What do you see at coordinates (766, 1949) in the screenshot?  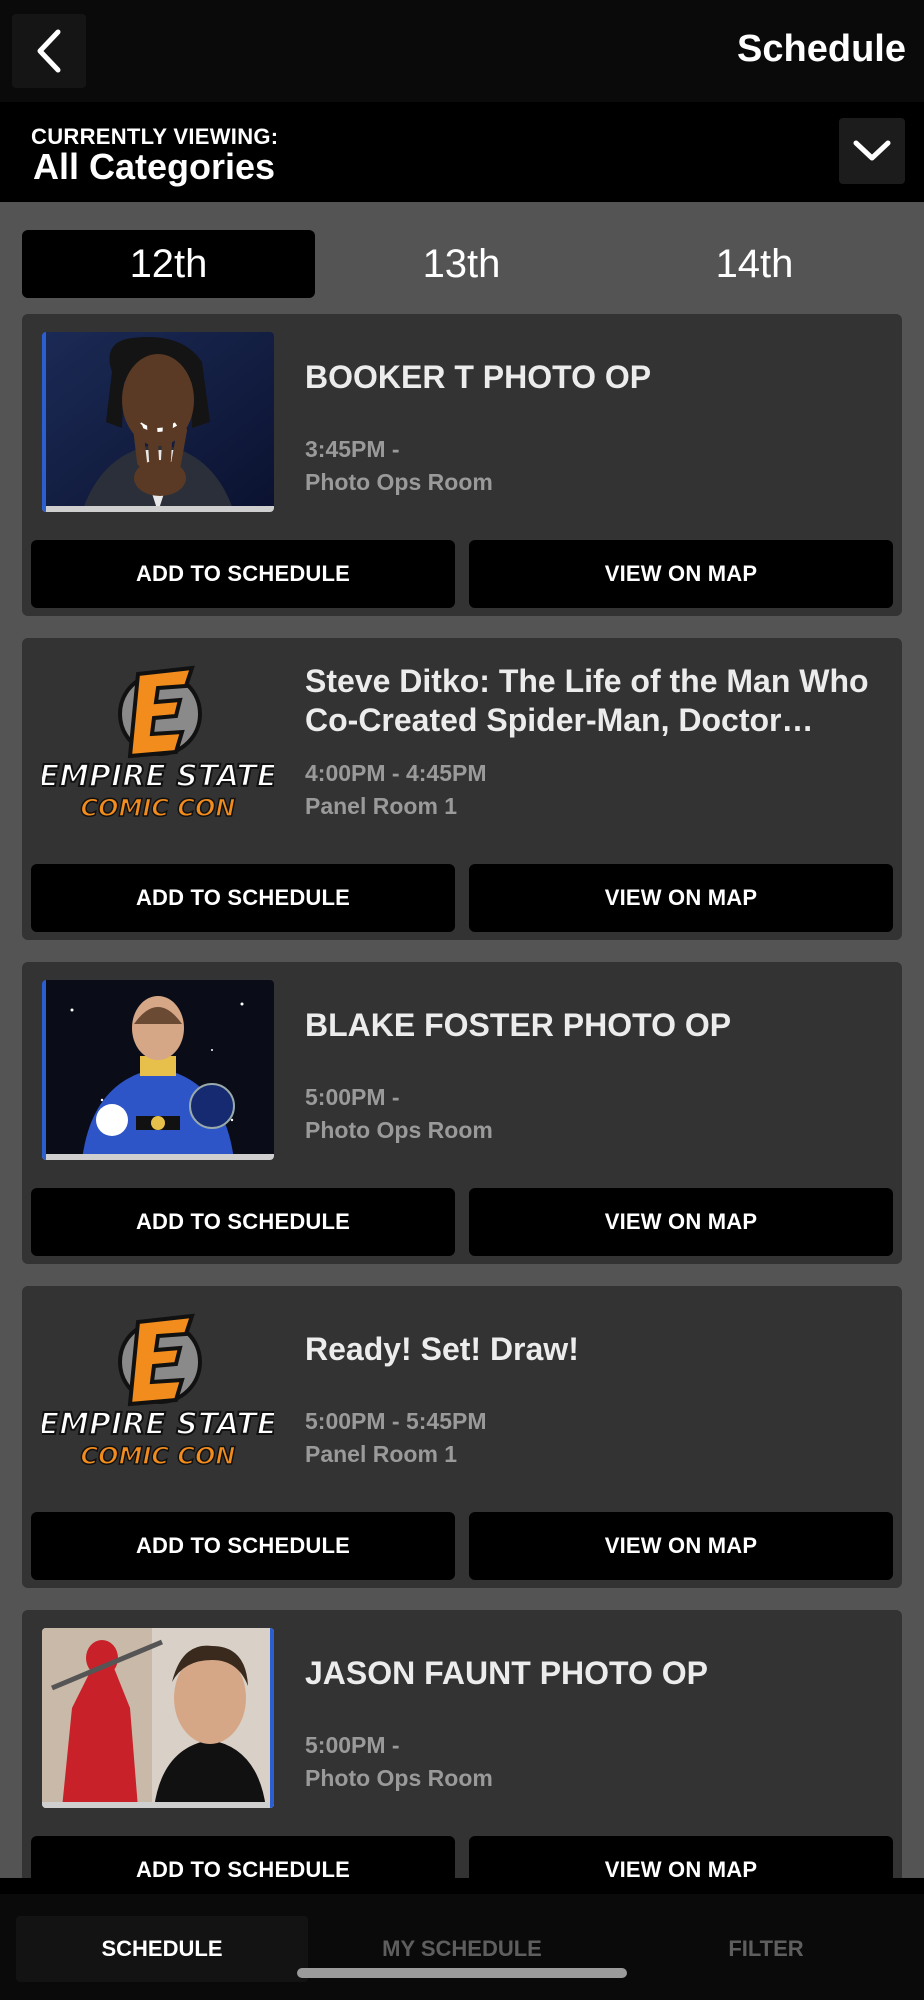 I see `tab-filter: FILTER` at bounding box center [766, 1949].